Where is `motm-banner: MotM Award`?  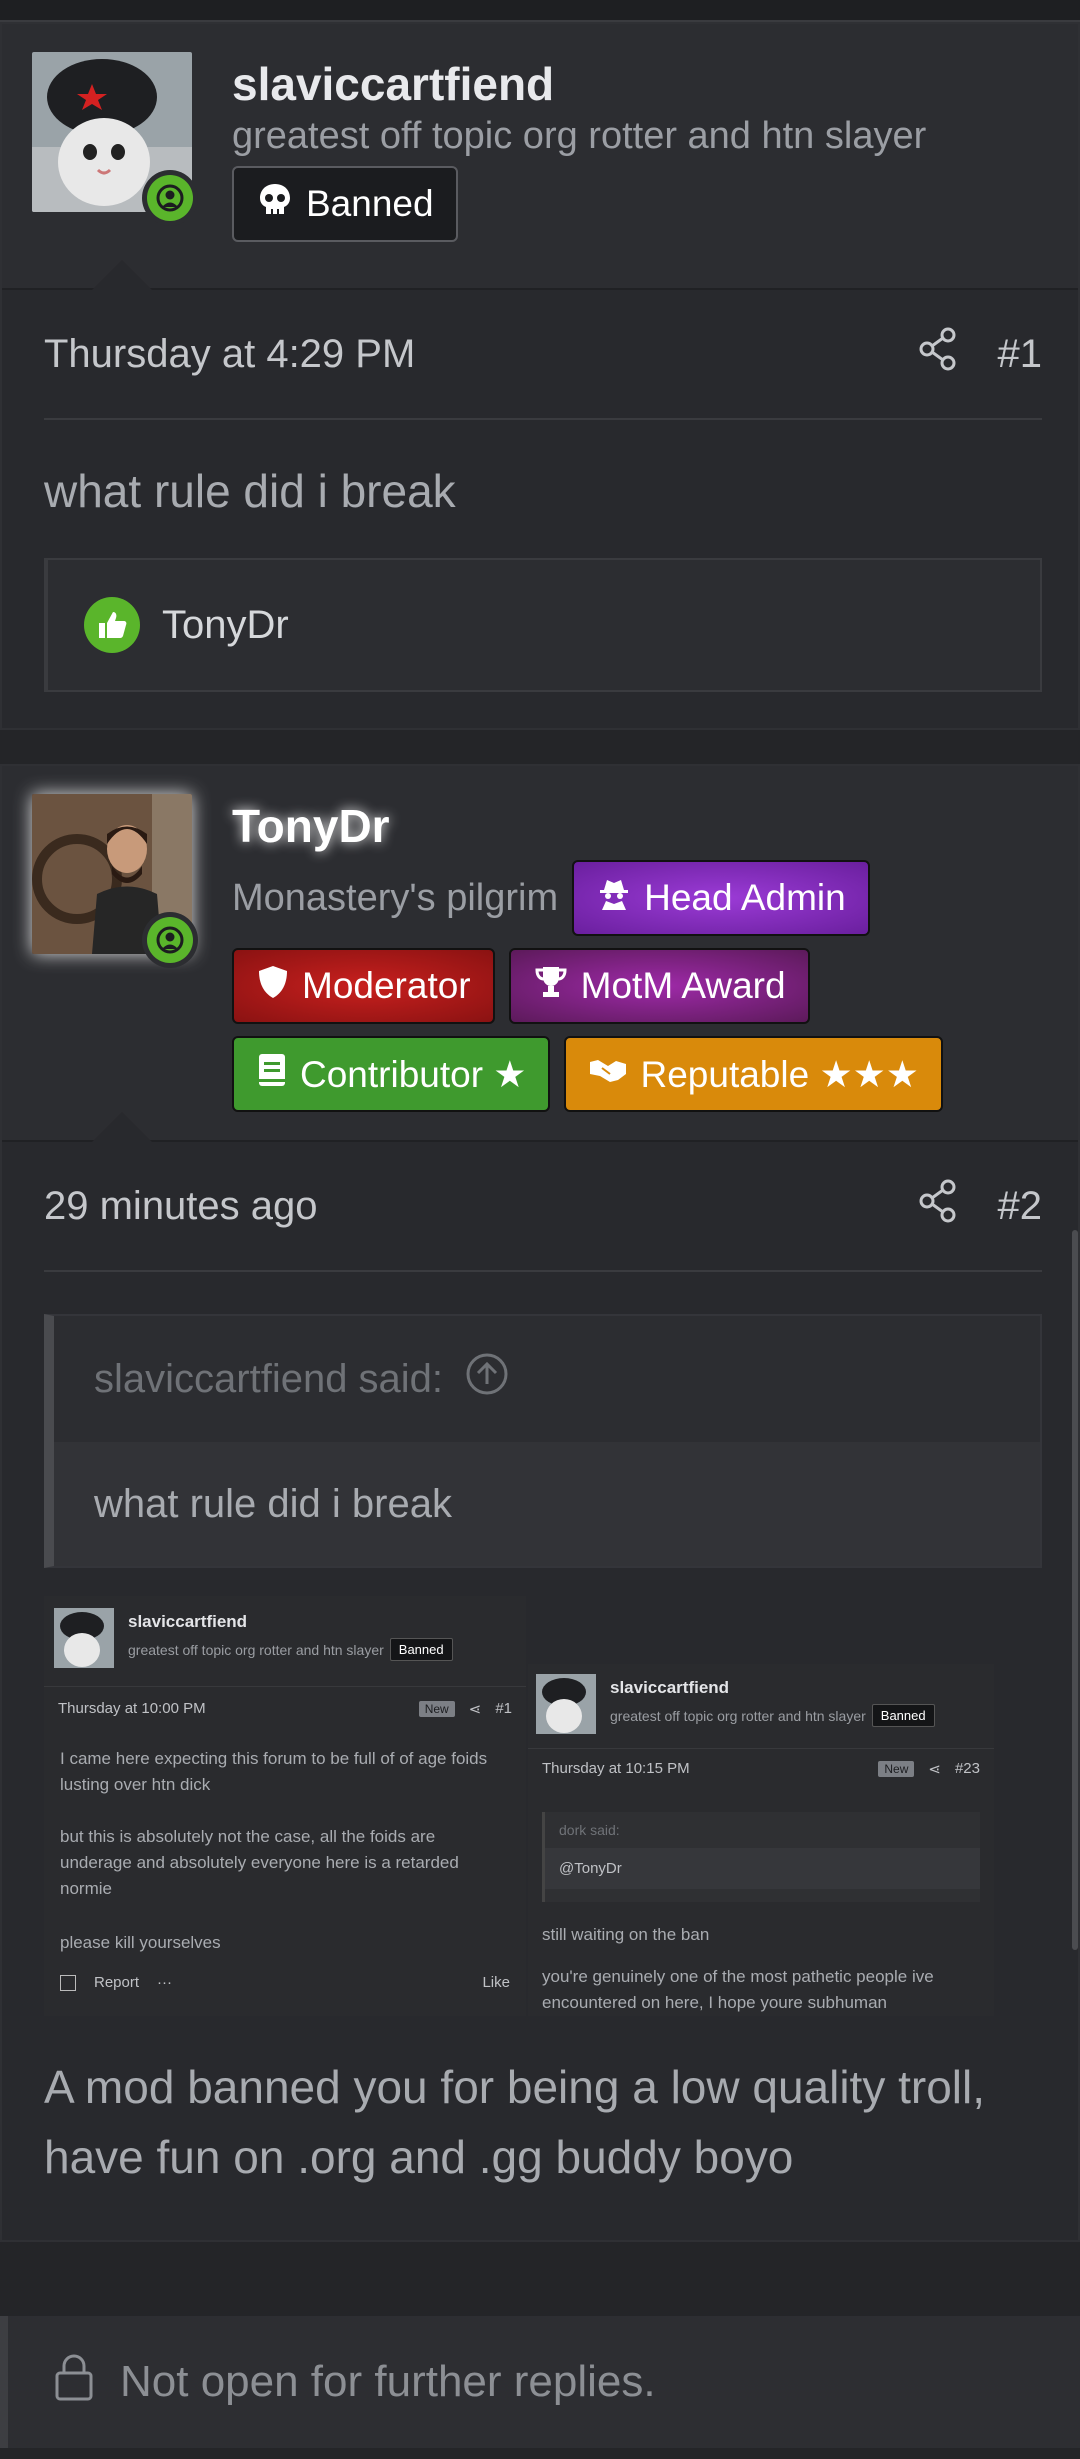 motm-banner: MotM Award is located at coordinates (659, 986).